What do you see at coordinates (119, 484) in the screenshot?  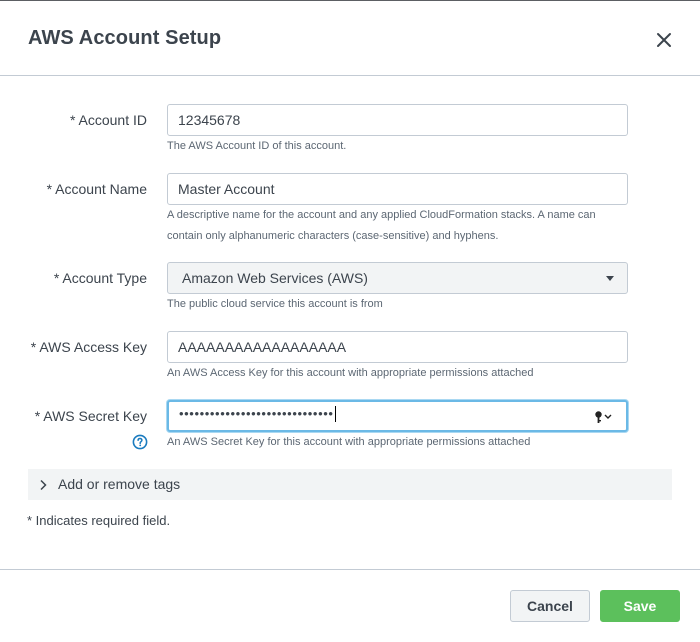 I see `tags-label: Add or remove tags` at bounding box center [119, 484].